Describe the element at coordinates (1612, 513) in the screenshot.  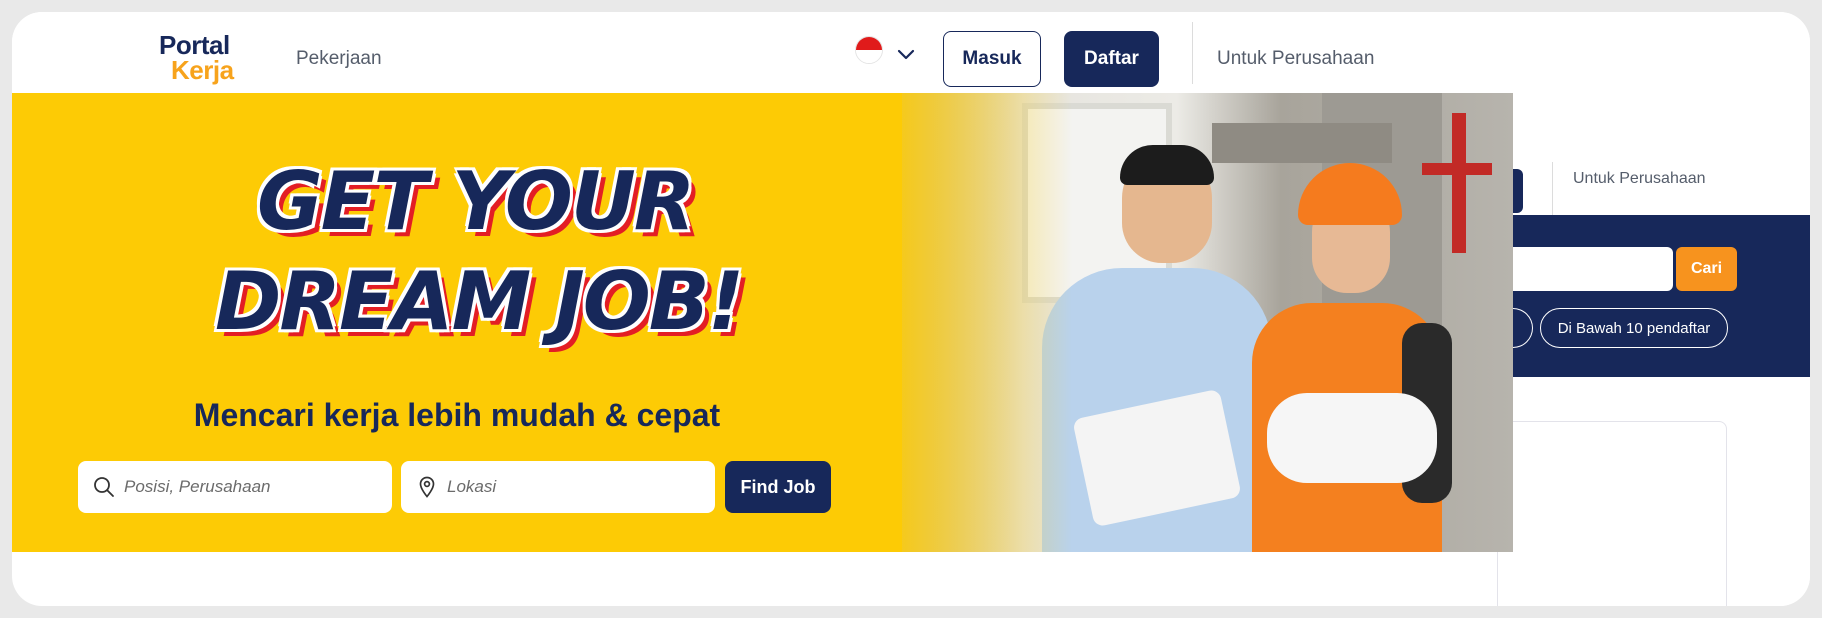
I see `background-job-card` at that location.